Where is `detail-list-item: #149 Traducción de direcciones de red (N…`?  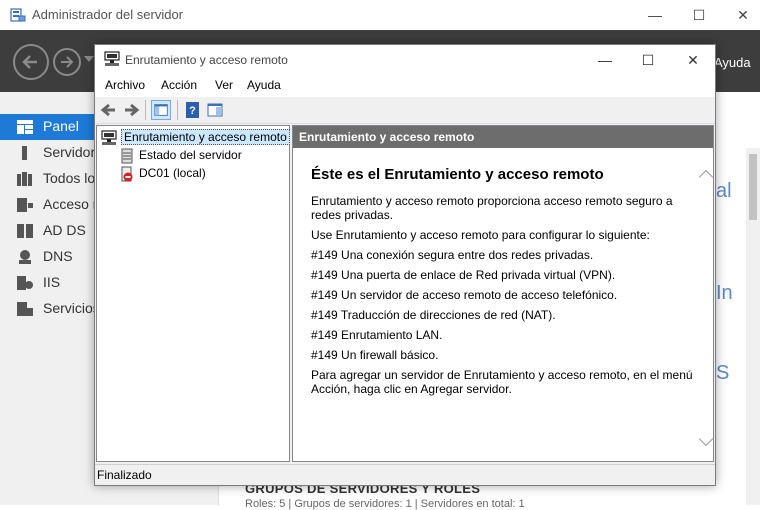
detail-list-item: #149 Traducción de direcciones de red (N… is located at coordinates (433, 315).